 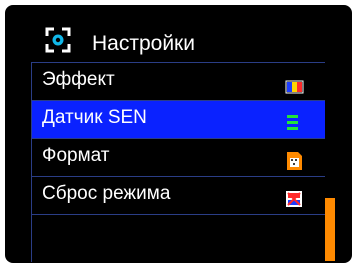 What do you see at coordinates (58, 40) in the screenshot?
I see `settings-frame-icon` at bounding box center [58, 40].